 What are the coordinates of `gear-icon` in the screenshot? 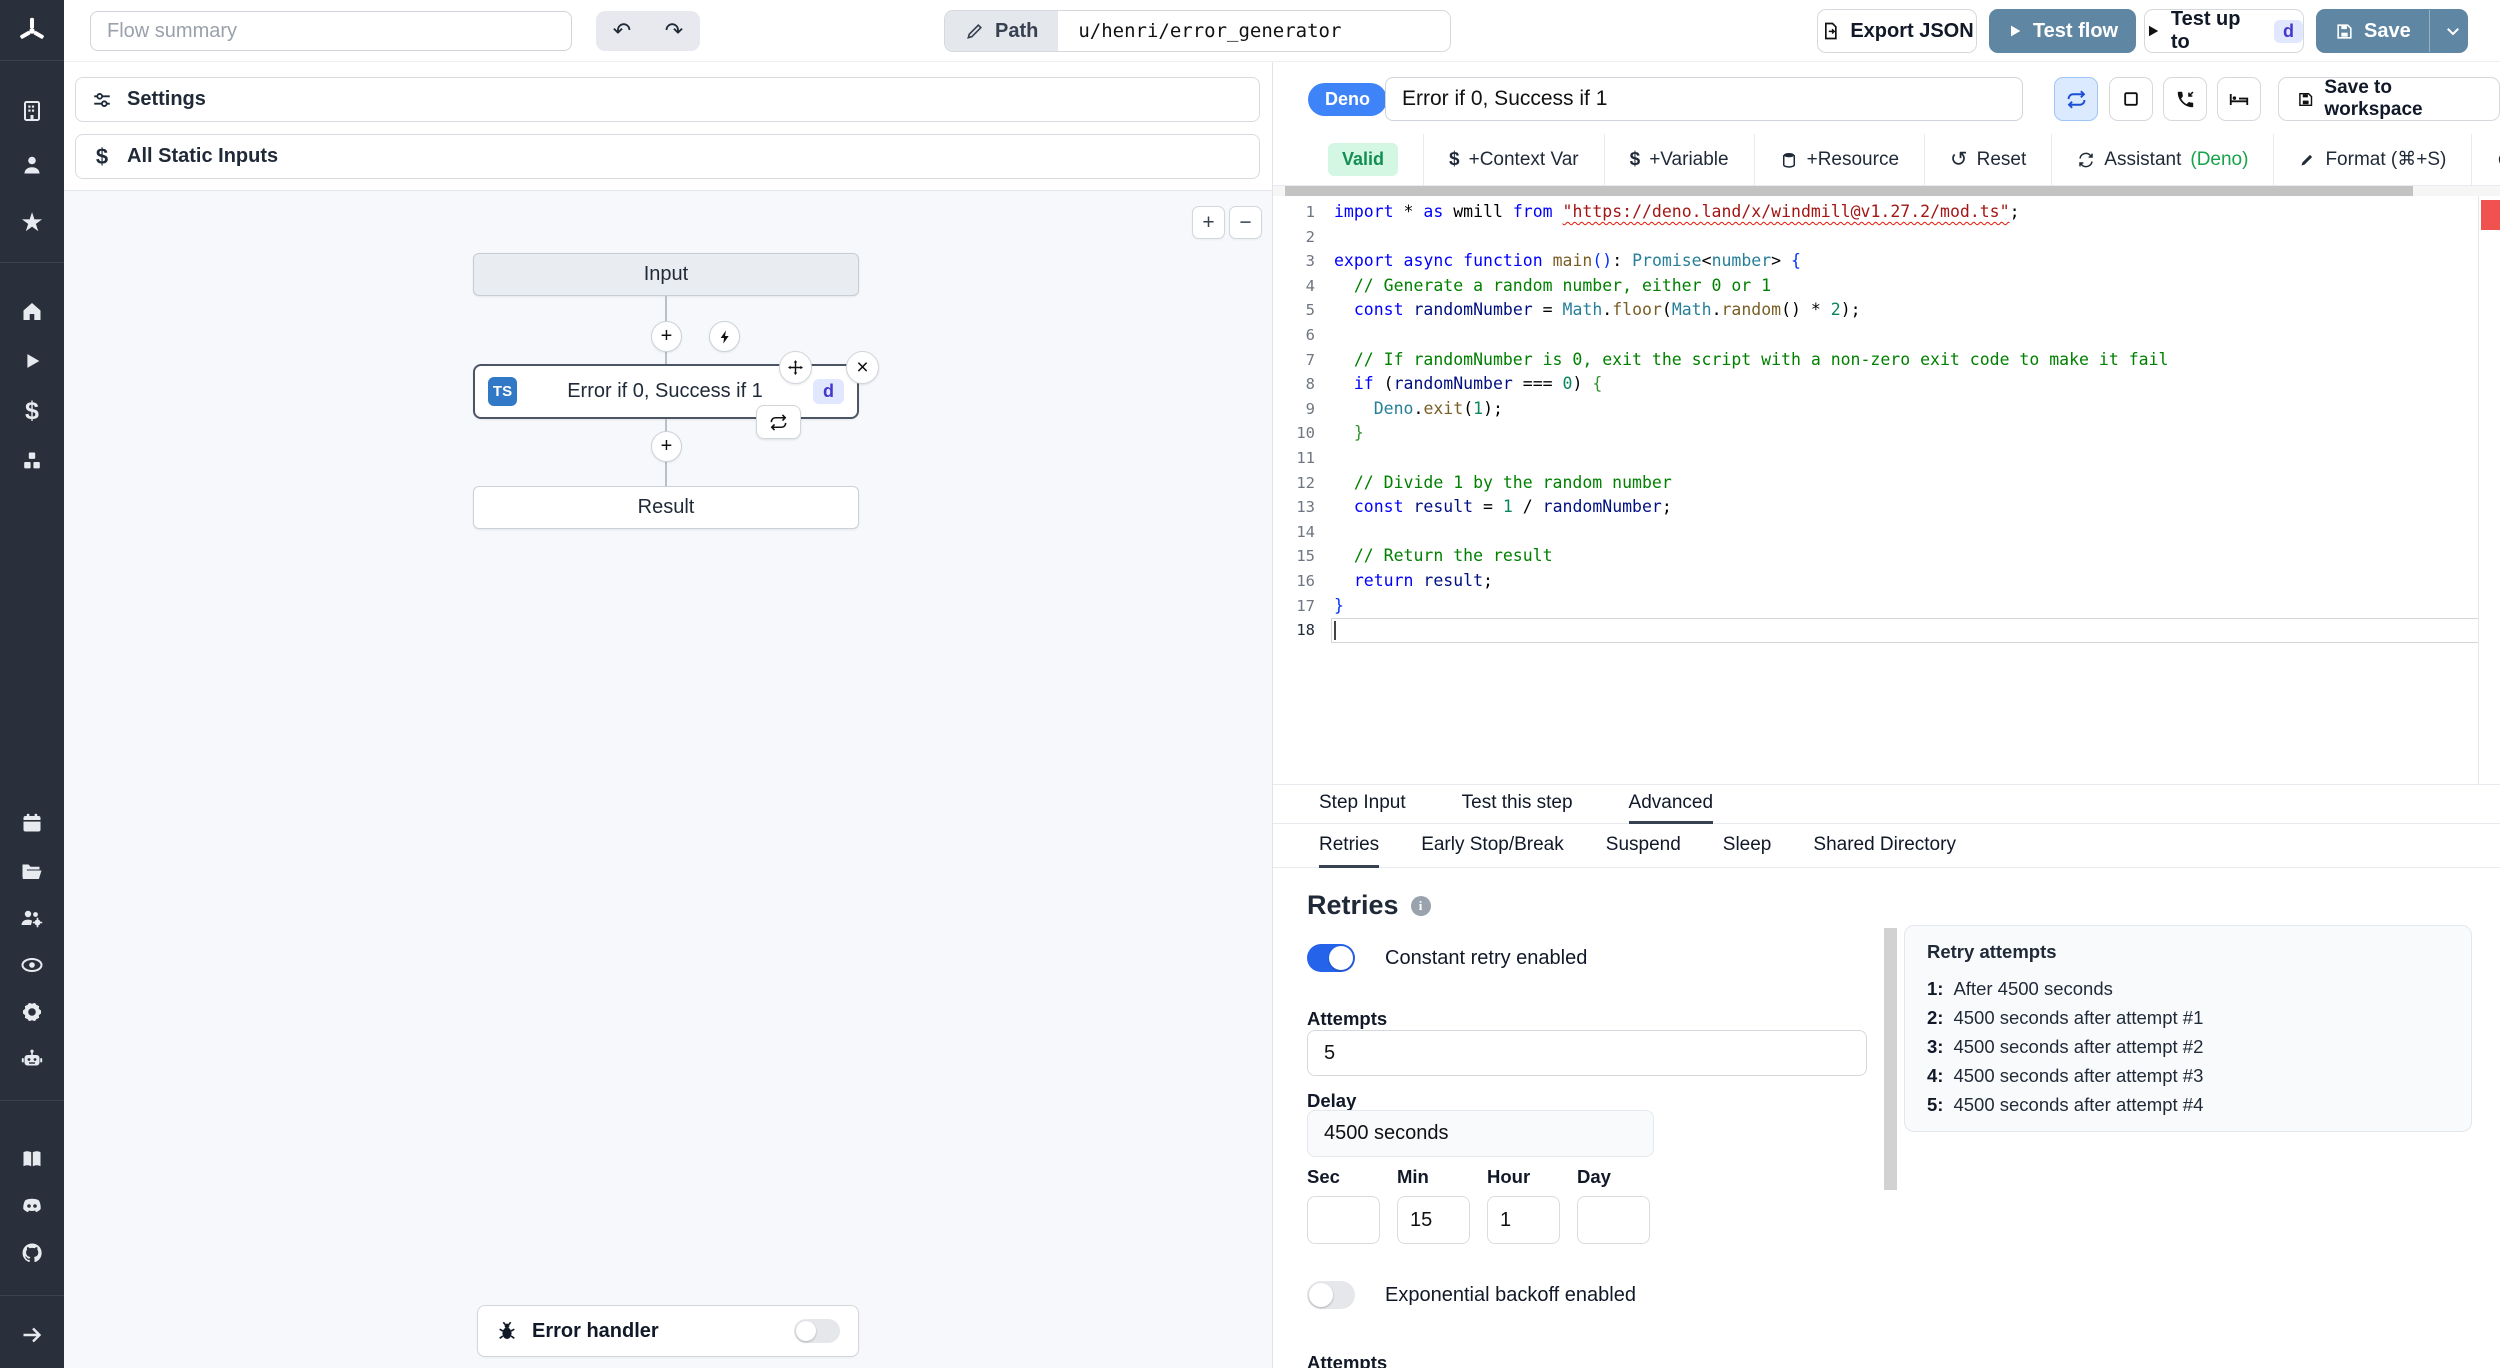 It's located at (32, 1012).